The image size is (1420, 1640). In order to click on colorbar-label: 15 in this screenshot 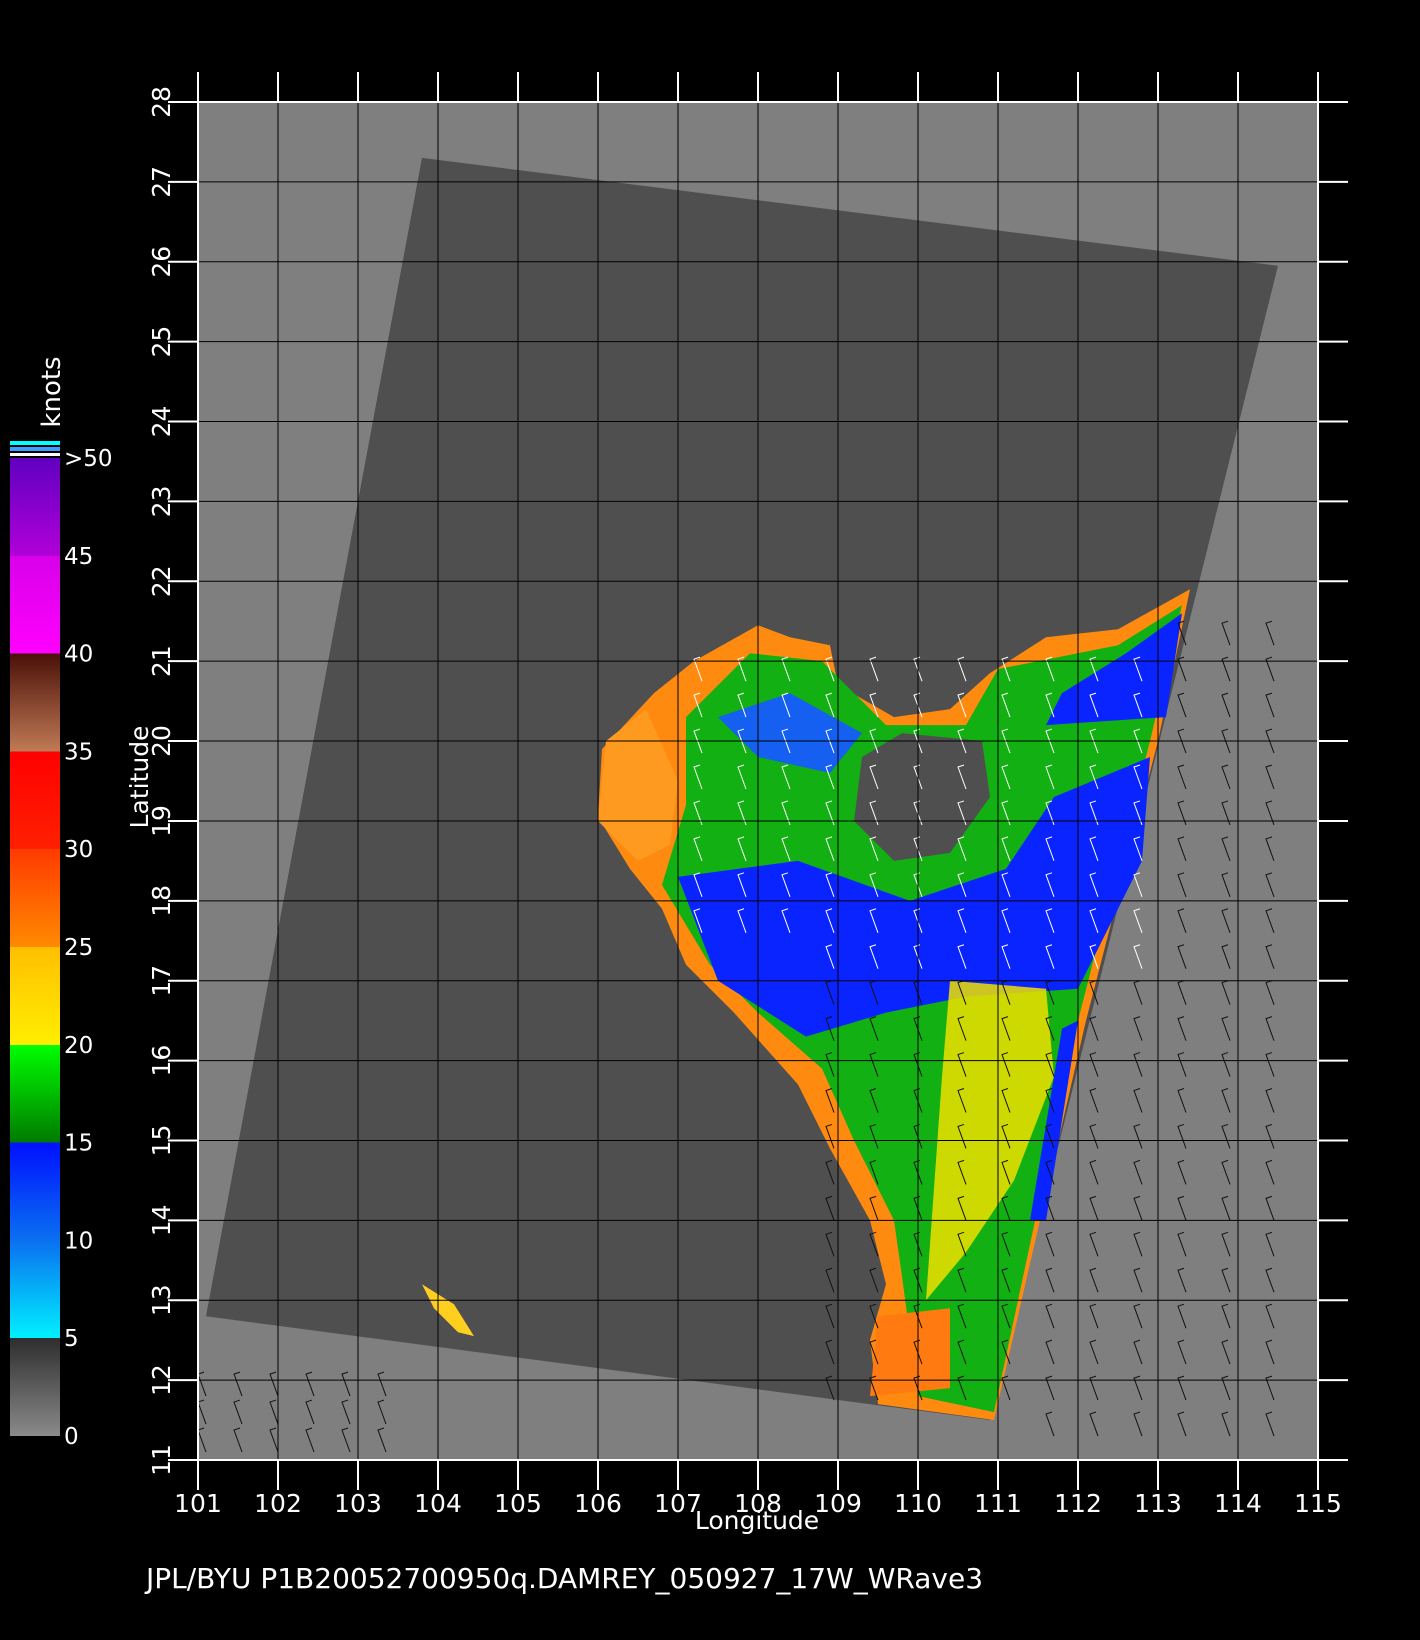, I will do `click(78, 1144)`.